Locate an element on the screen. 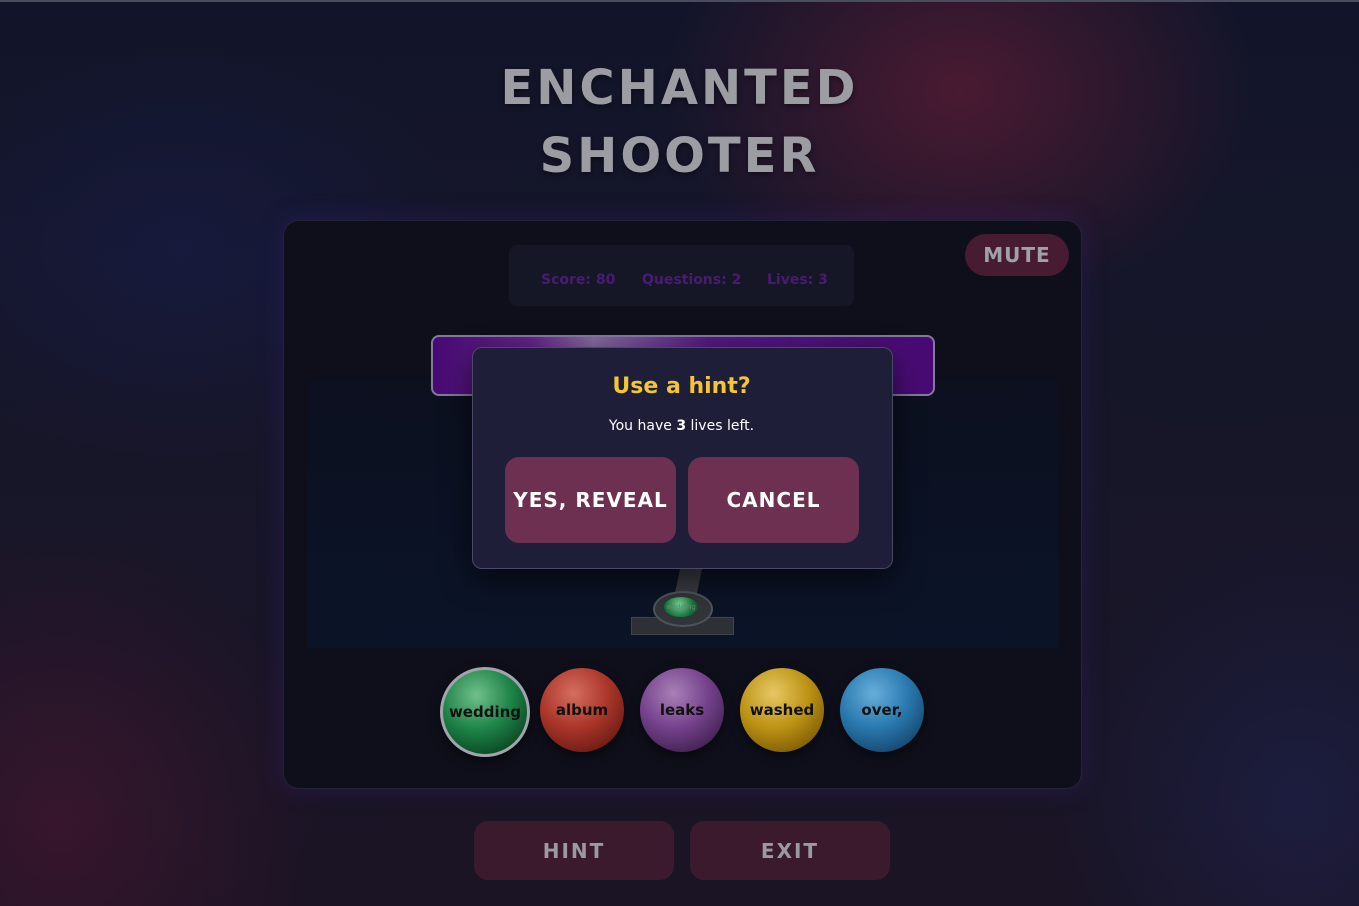  exit-button: EXIT is located at coordinates (790, 850).